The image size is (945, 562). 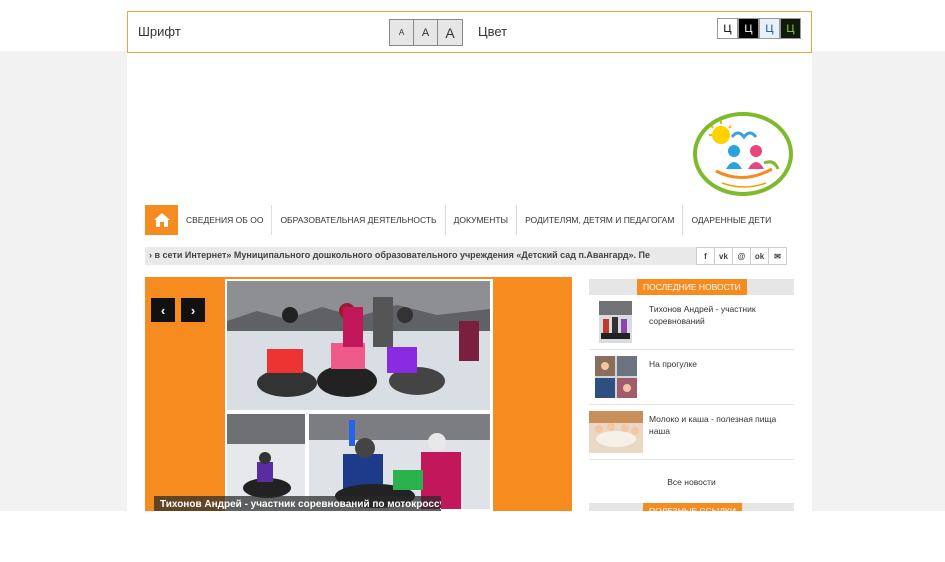 What do you see at coordinates (731, 220) in the screenshot?
I see `nav-item-gifted-children: ОДАРЕННЫЕ ДЕТИ` at bounding box center [731, 220].